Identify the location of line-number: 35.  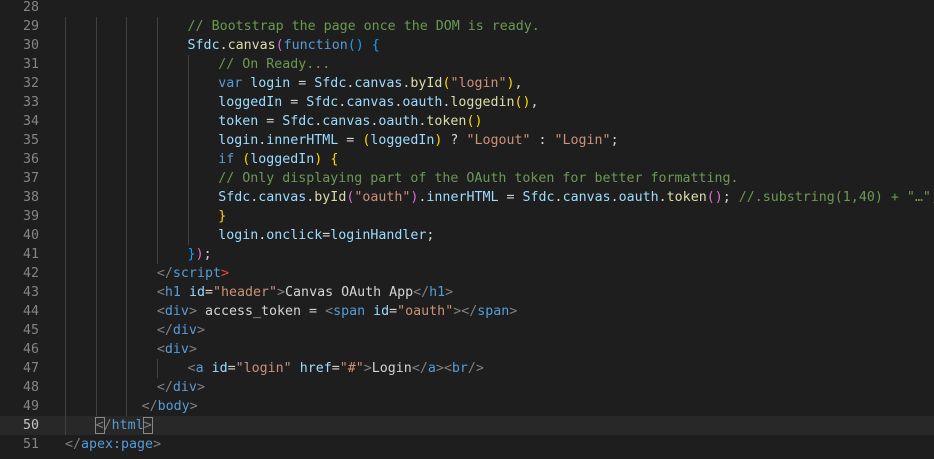
(30, 140).